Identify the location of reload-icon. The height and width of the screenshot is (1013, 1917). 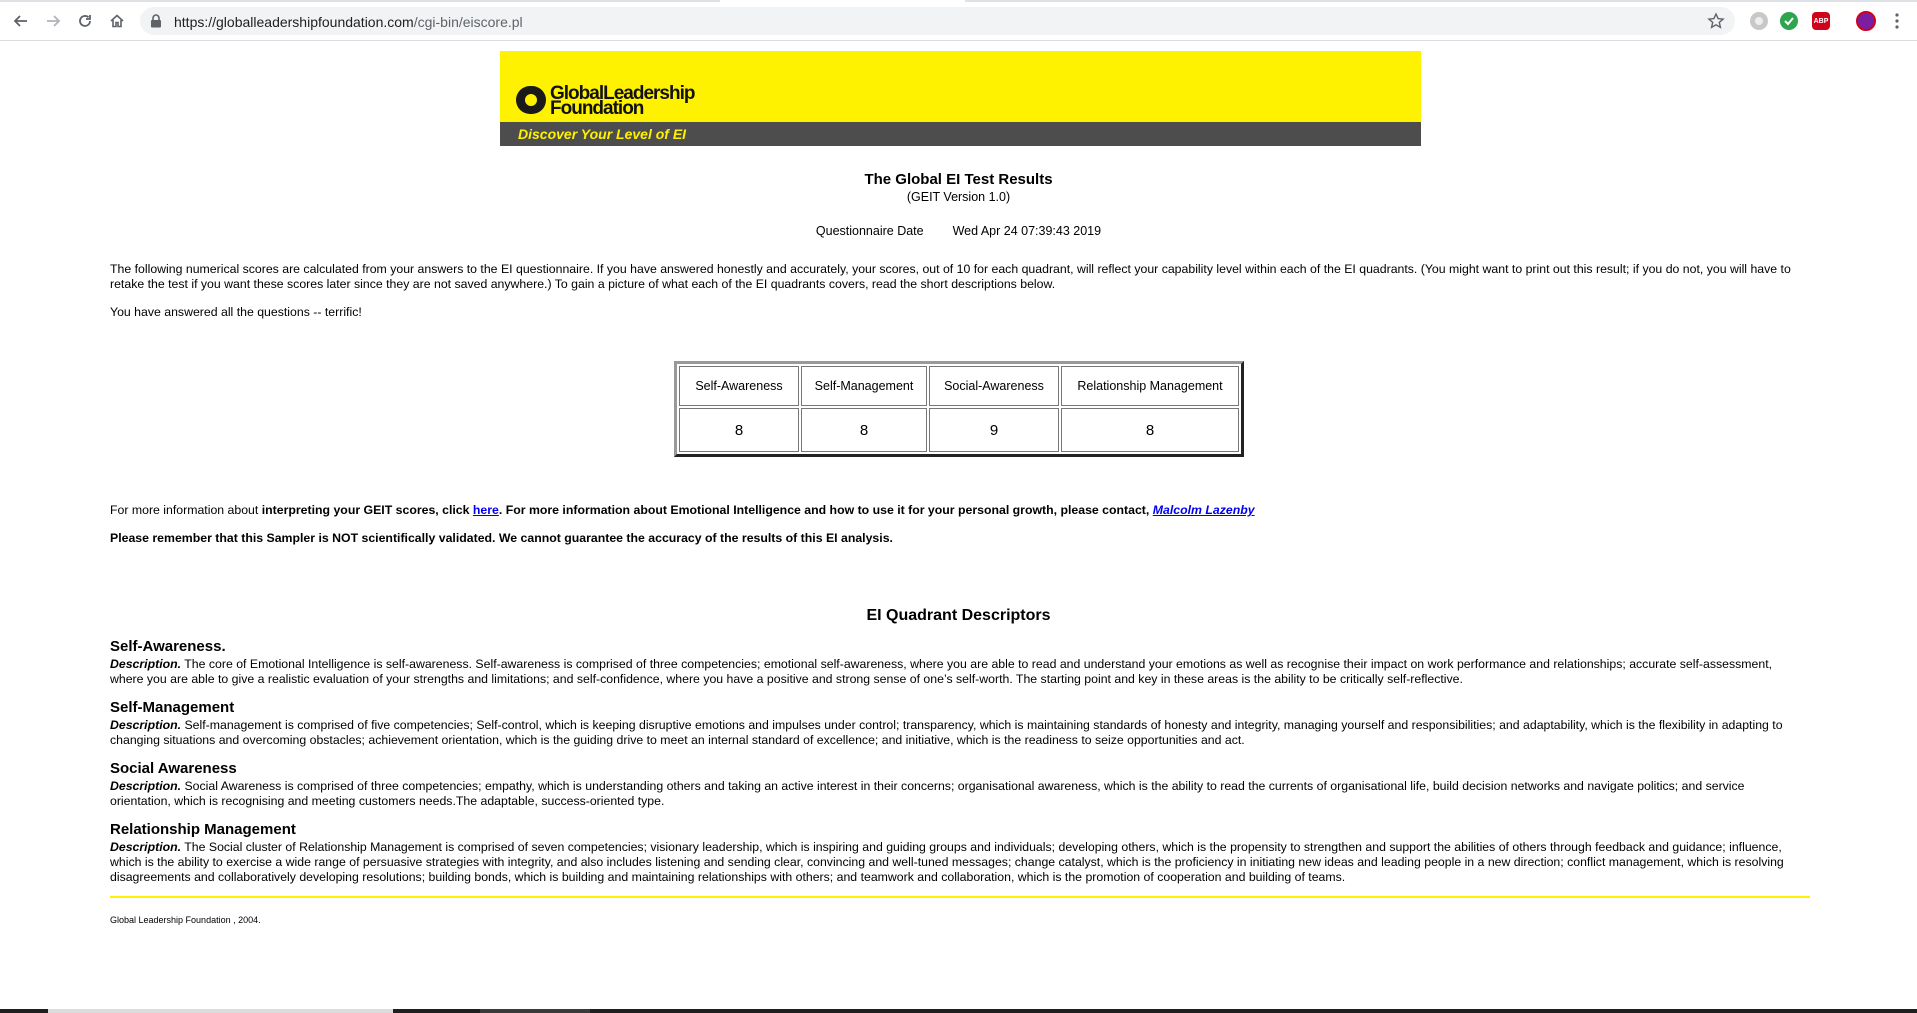
(85, 21).